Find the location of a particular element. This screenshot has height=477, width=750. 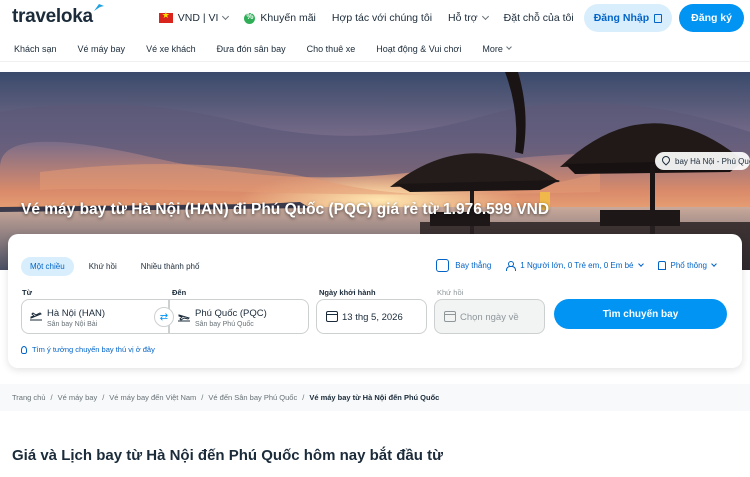

tab-multi-city: Nhiều thành phố is located at coordinates (170, 266).